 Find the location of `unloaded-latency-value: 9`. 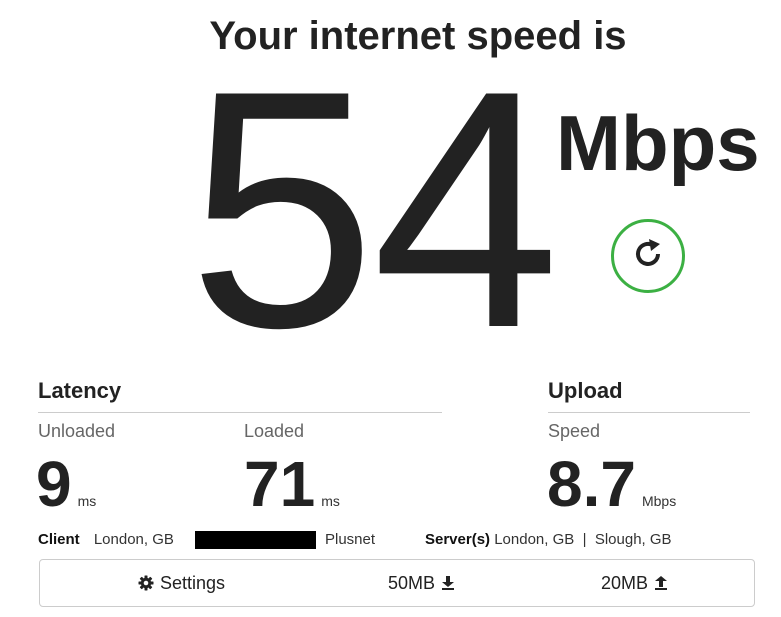

unloaded-latency-value: 9 is located at coordinates (54, 484).